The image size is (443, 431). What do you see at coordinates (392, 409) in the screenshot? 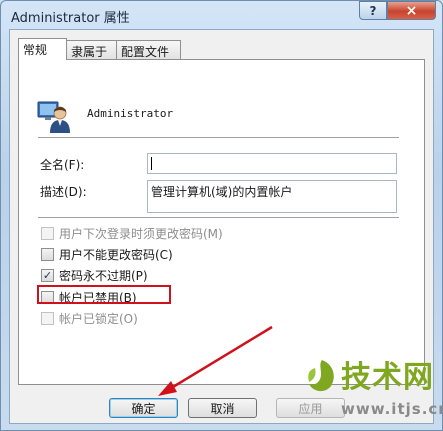
I see `watermark-url: www.itjs.cn` at bounding box center [392, 409].